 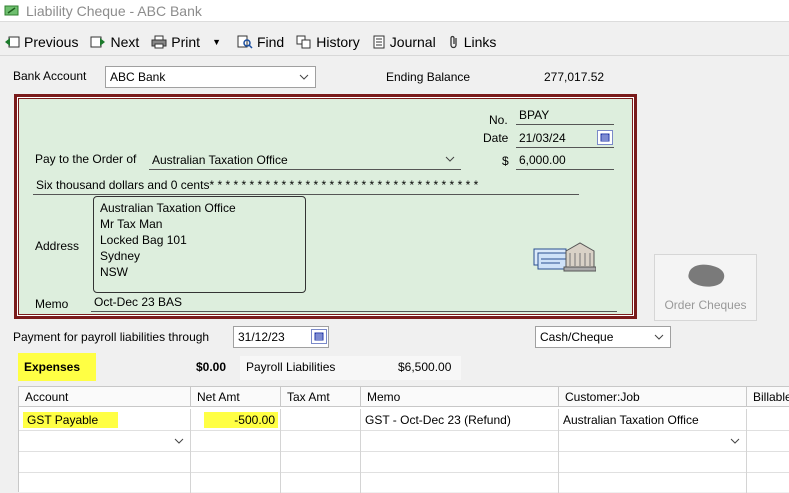 What do you see at coordinates (425, 367) in the screenshot?
I see `payroll-liabilities-amount: $6,500.00` at bounding box center [425, 367].